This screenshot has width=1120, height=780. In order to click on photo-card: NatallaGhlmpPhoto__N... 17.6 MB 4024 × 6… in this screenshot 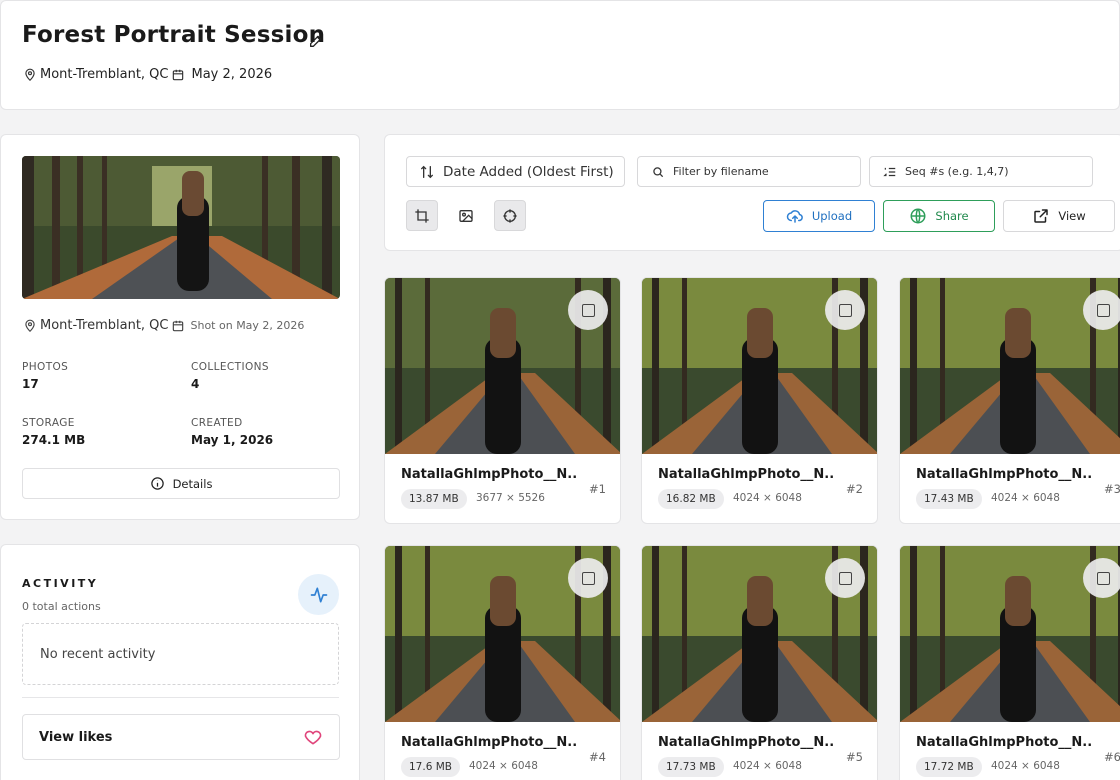, I will do `click(502, 662)`.